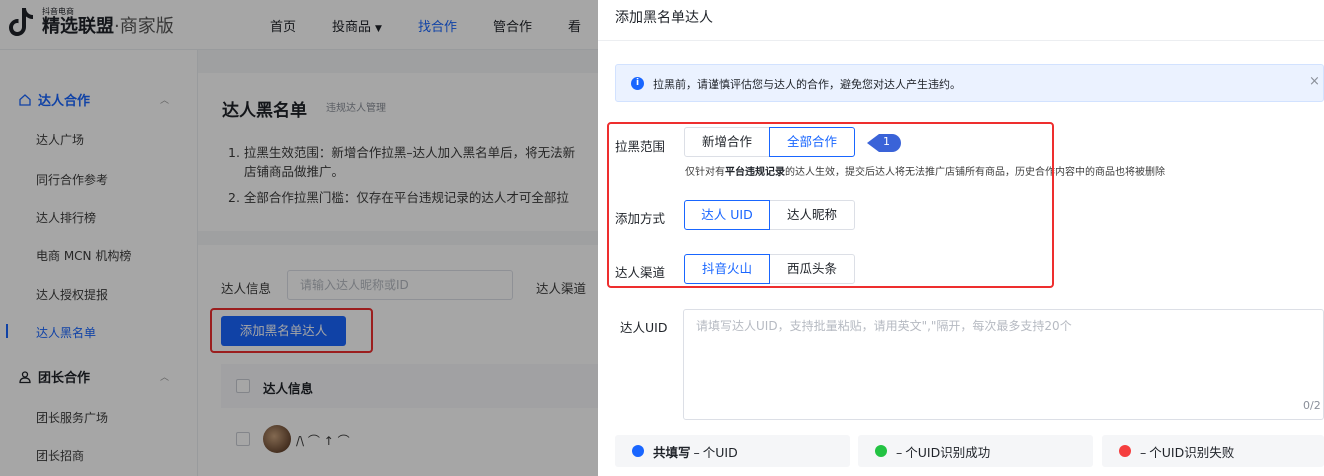 The image size is (1324, 476). I want to click on close-icon: ×, so click(1314, 81).